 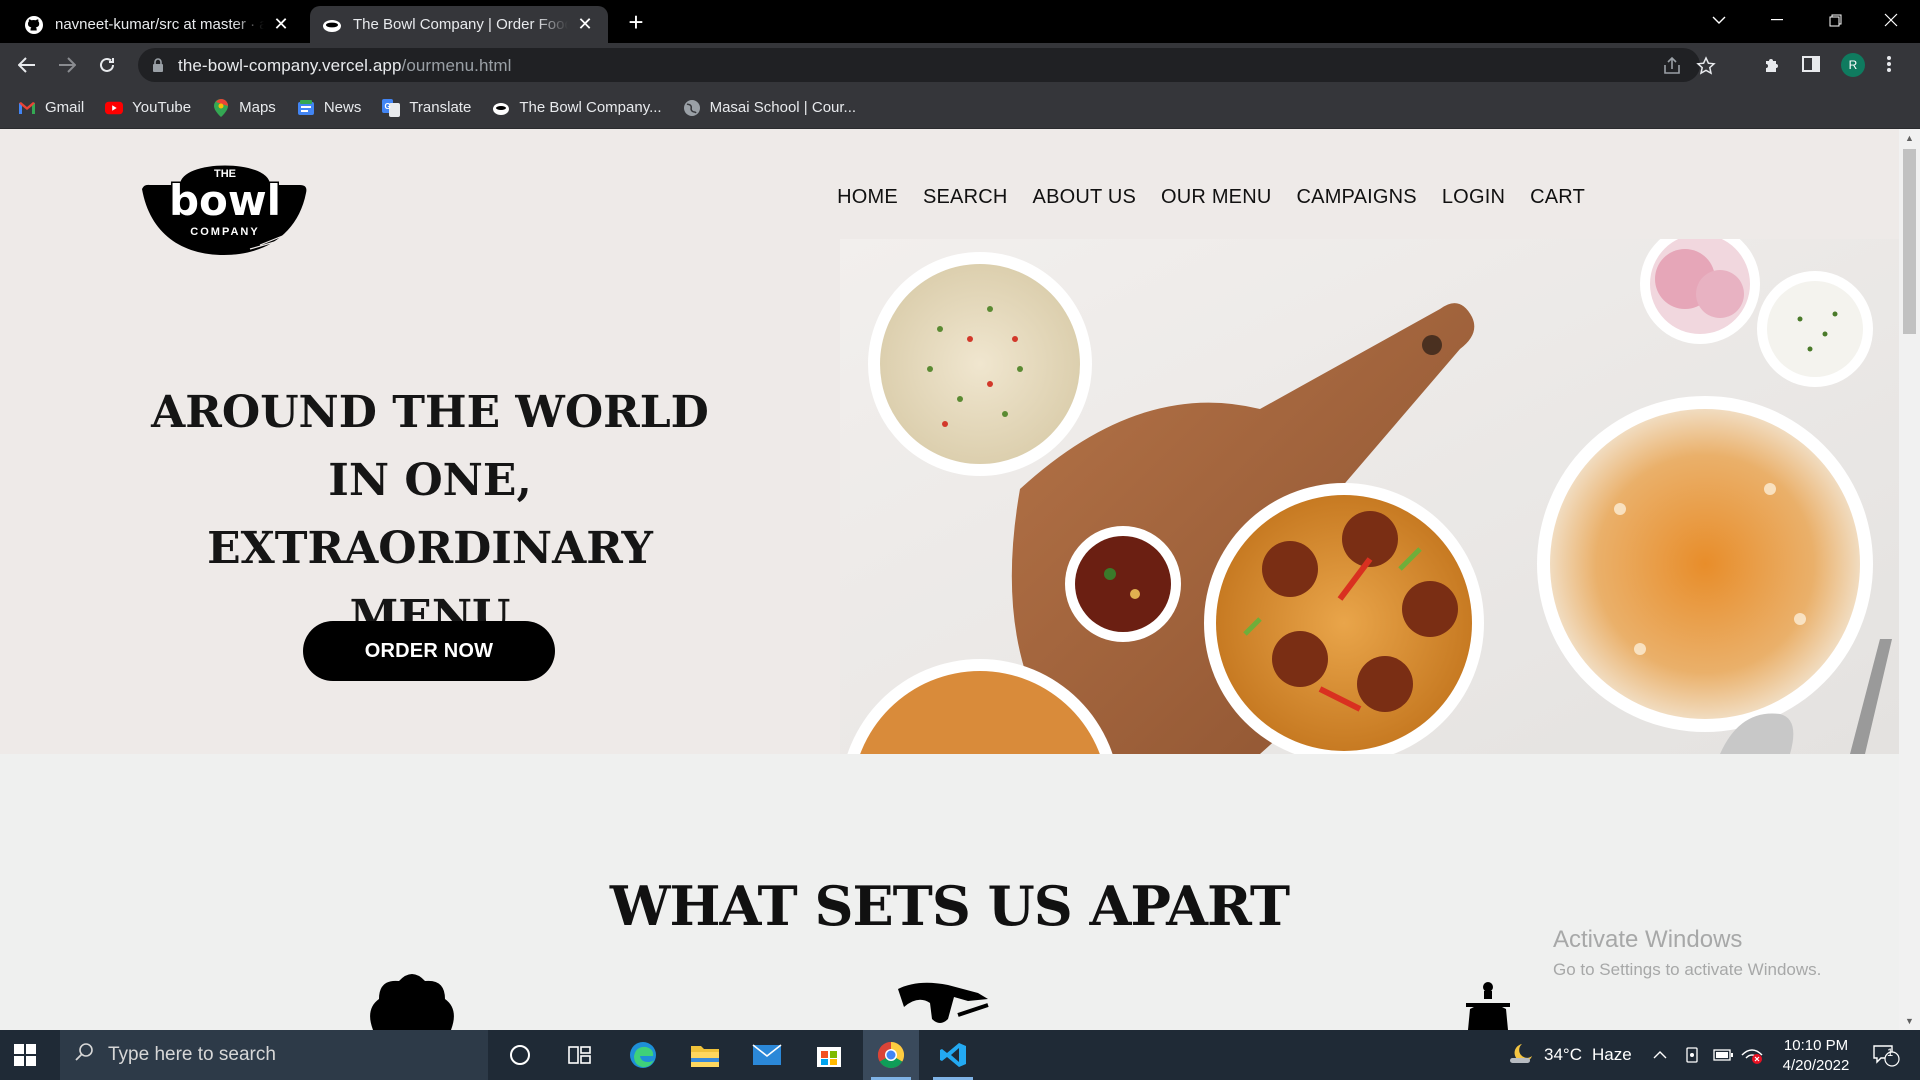 What do you see at coordinates (1853, 65) in the screenshot?
I see `profile-avatar: R` at bounding box center [1853, 65].